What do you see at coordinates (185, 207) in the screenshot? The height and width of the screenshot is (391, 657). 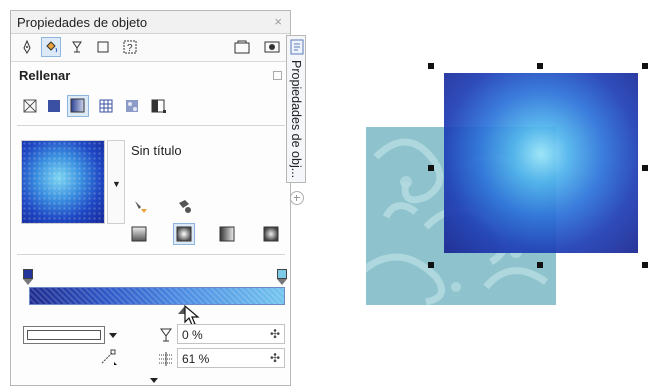 I see `copy-fill-icon` at bounding box center [185, 207].